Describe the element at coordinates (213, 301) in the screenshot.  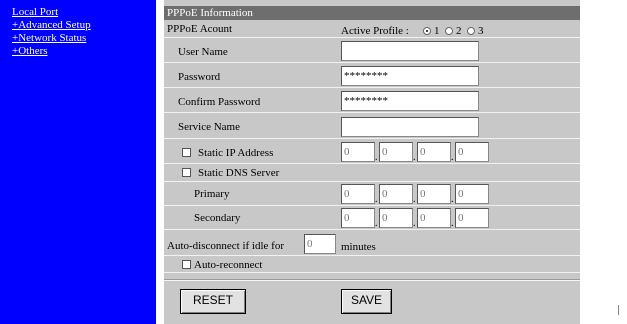
I see `reset-button: RESET` at that location.